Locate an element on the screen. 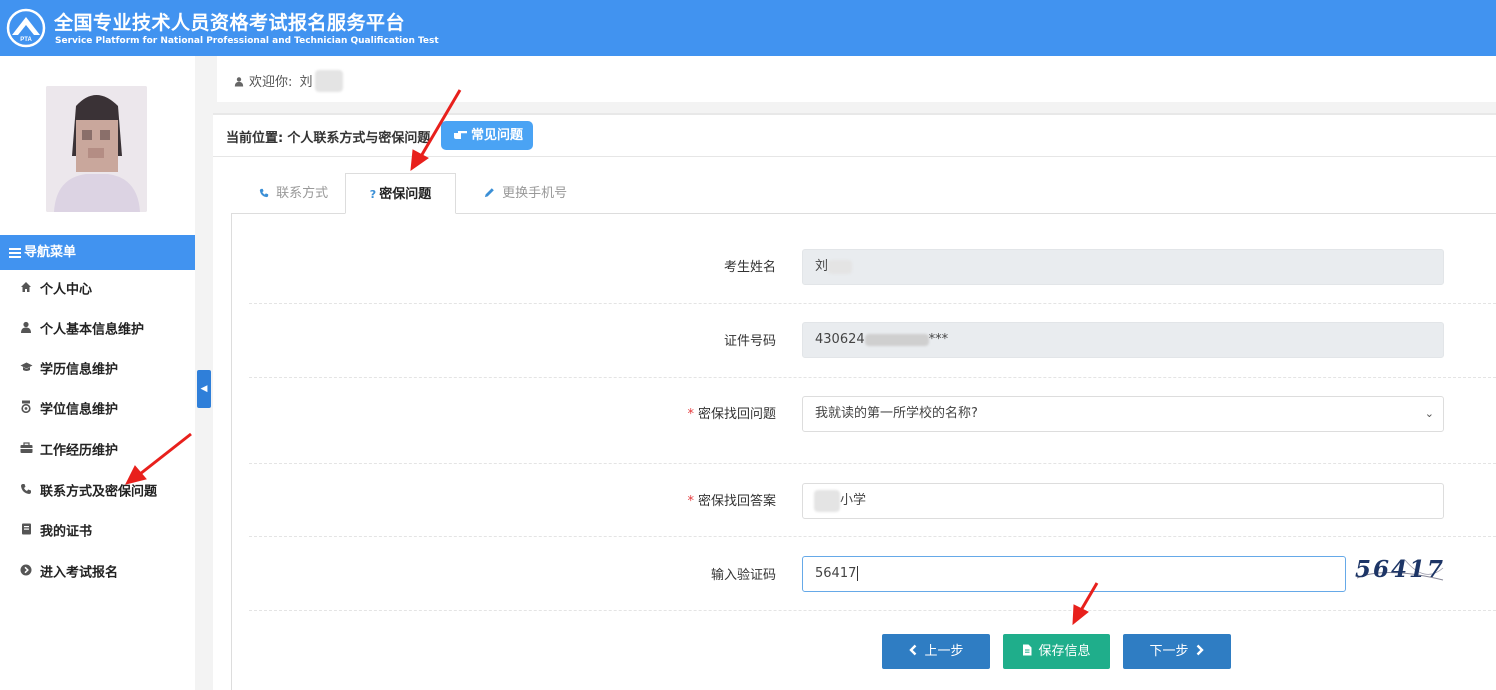  briefcase-icon is located at coordinates (26, 451).